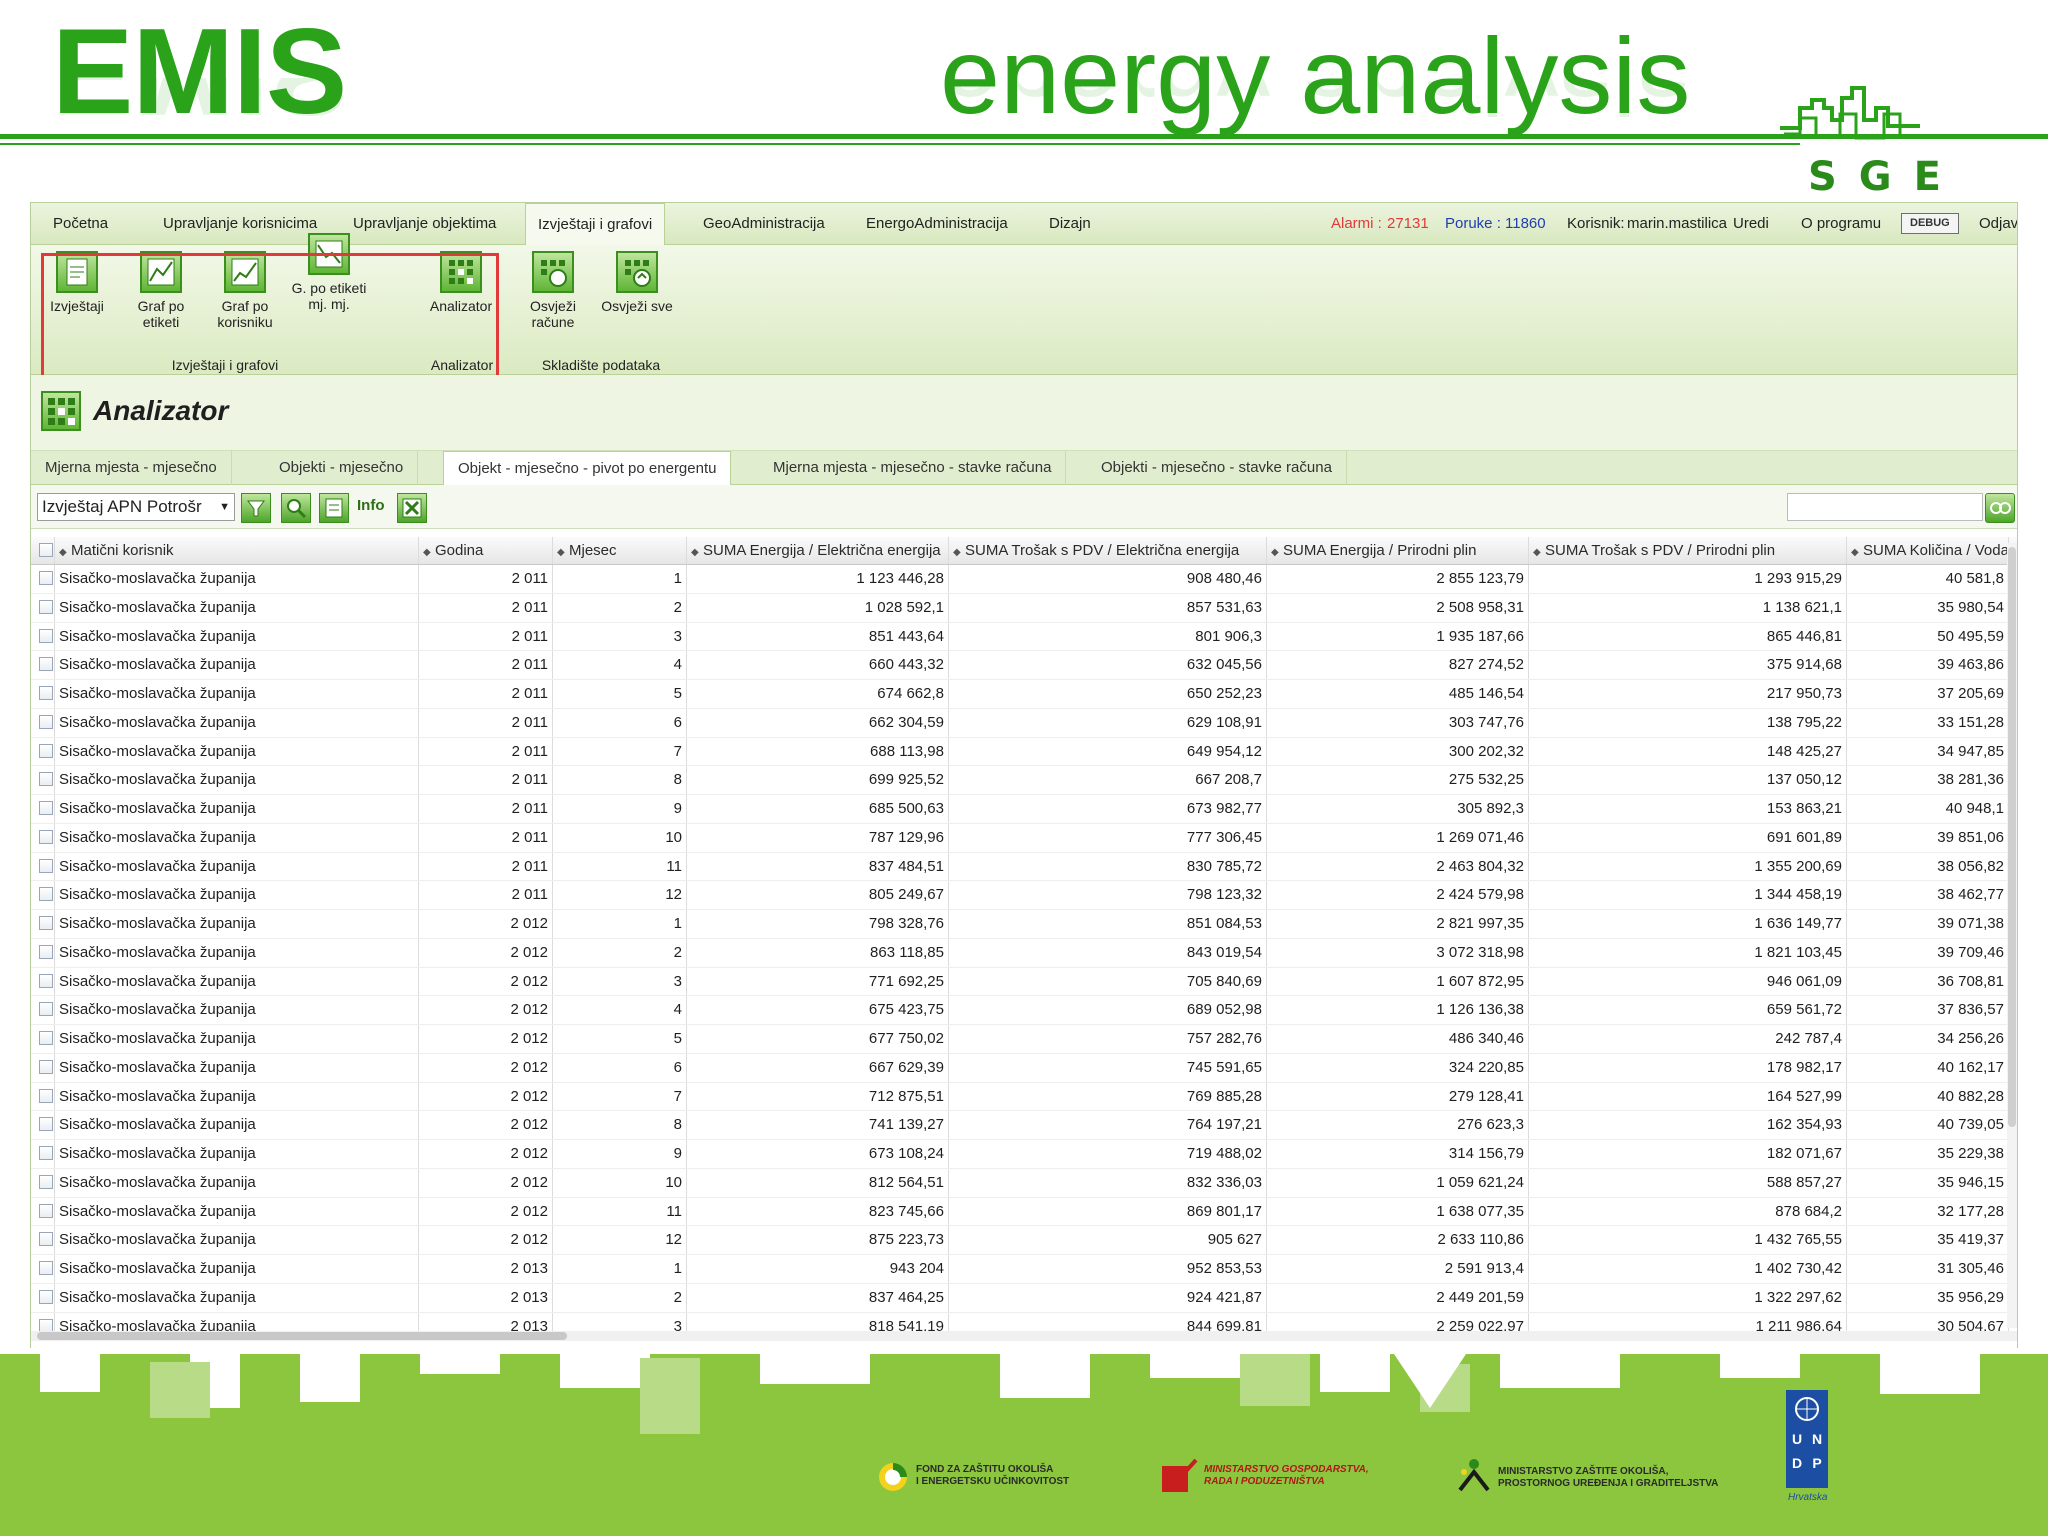 The height and width of the screenshot is (1536, 2048). I want to click on column-header-energija-el: ◆ SUMA Energija / Električna energija, so click(818, 550).